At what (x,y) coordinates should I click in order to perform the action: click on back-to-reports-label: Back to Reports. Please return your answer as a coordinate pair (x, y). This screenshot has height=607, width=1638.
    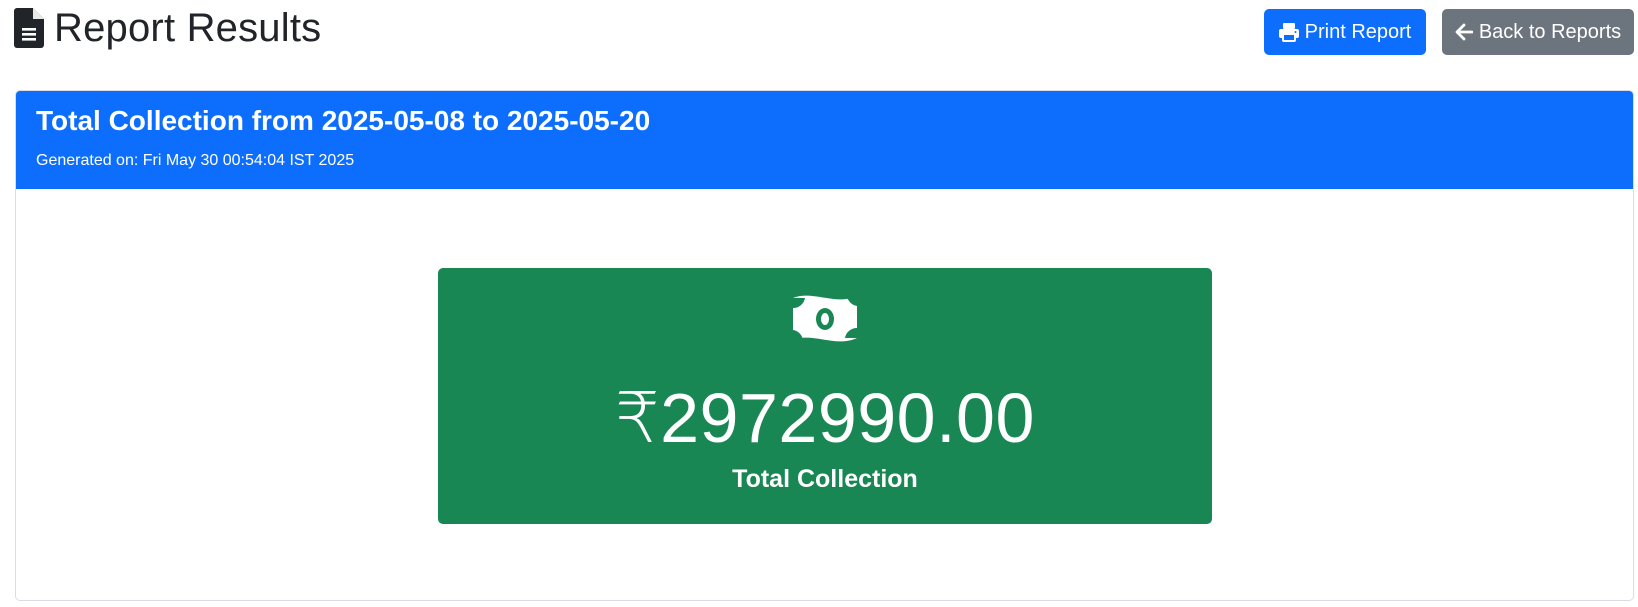
    Looking at the image, I should click on (1550, 31).